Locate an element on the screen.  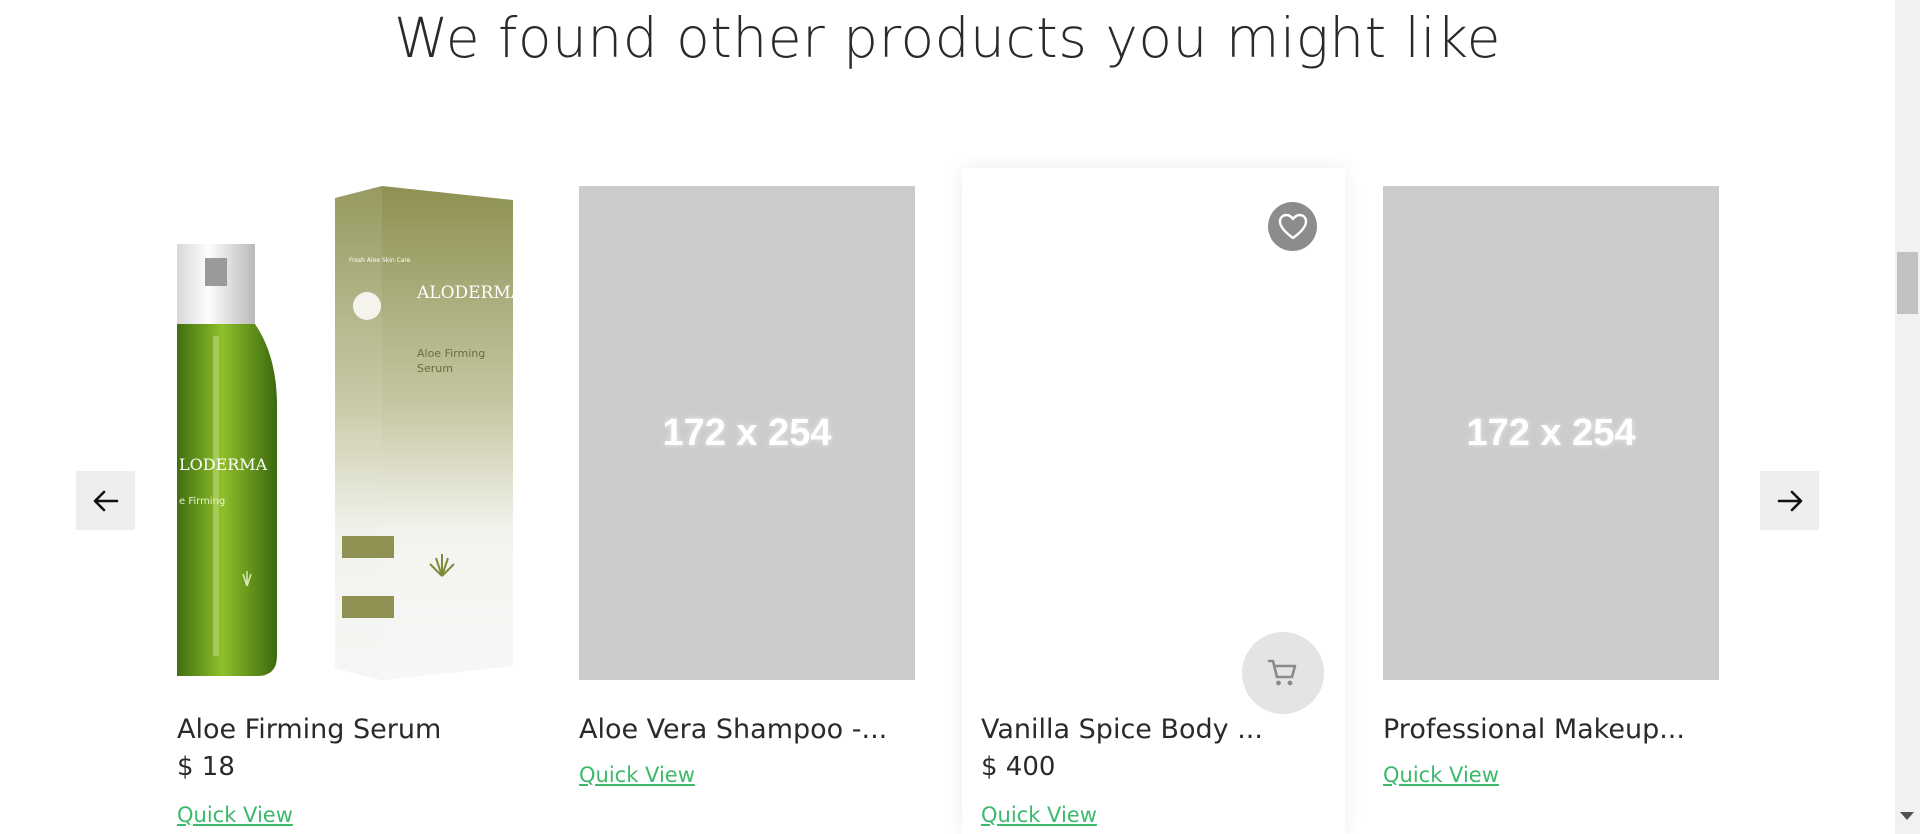
page-scrollbar is located at coordinates (1907, 417).